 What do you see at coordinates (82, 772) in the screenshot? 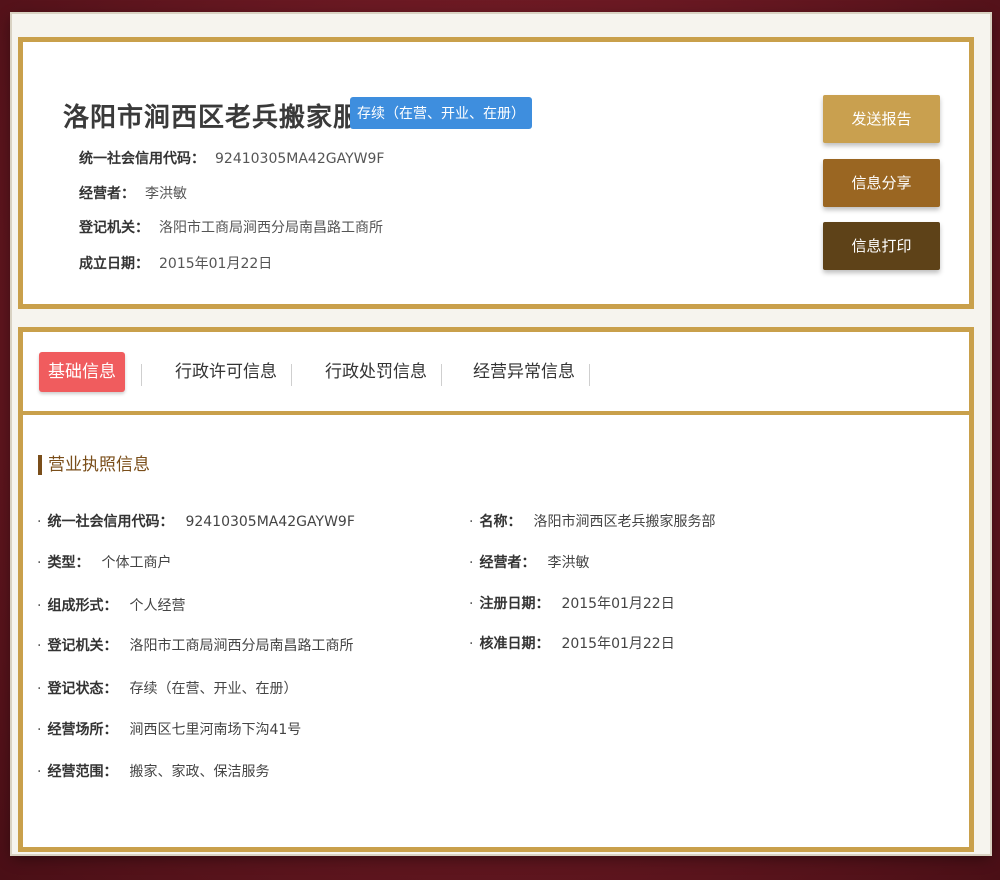
I see `field-label: 经营范围：` at bounding box center [82, 772].